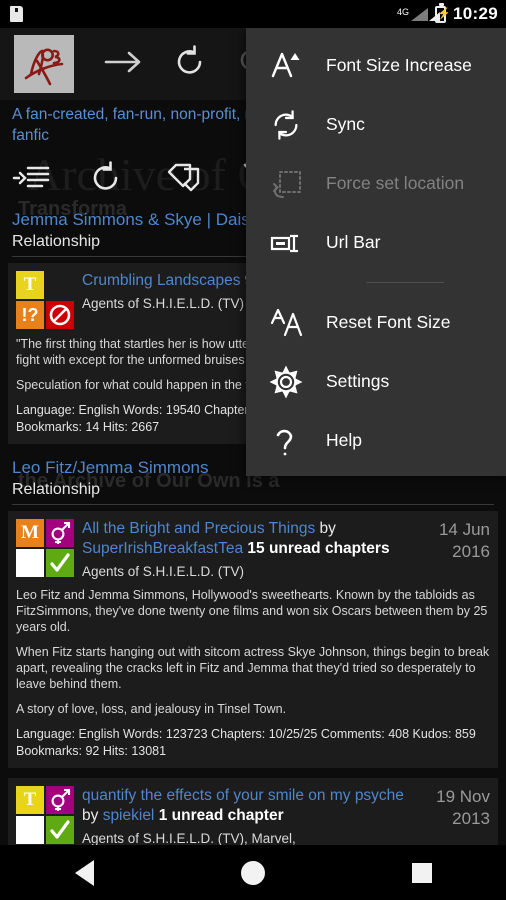  What do you see at coordinates (422, 872) in the screenshot?
I see `recents-button` at bounding box center [422, 872].